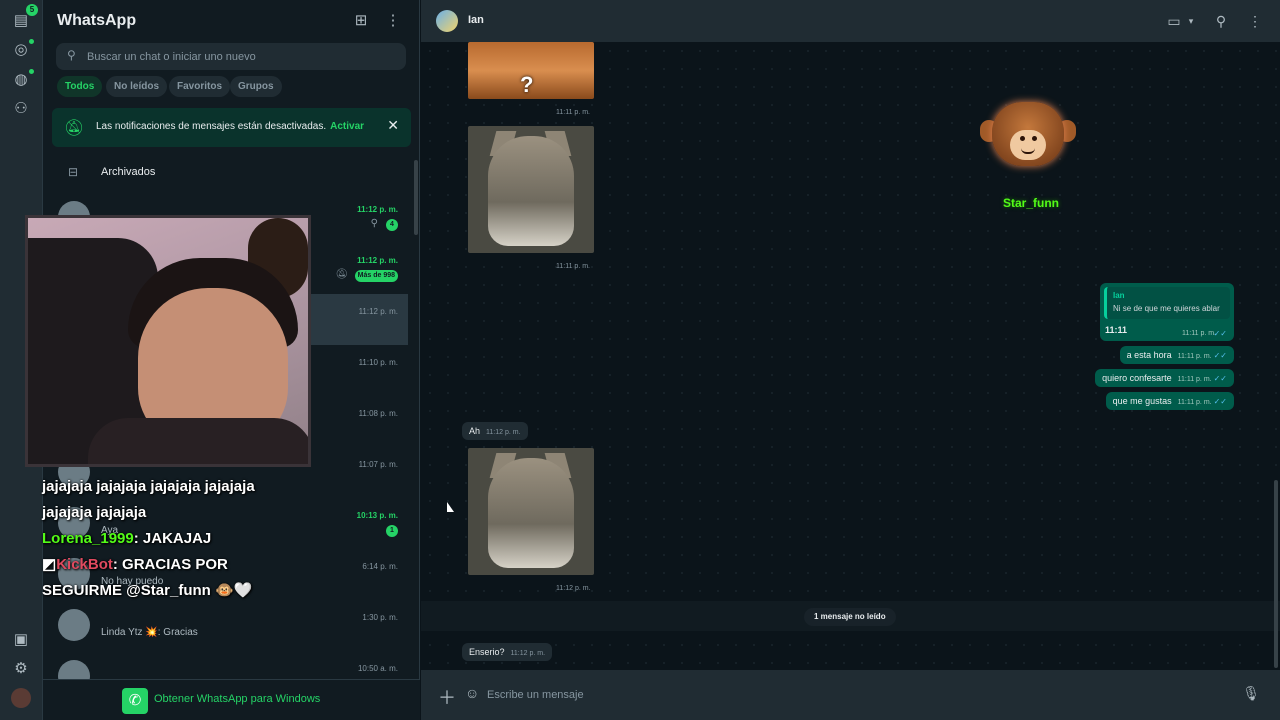 The image size is (1280, 720). I want to click on channels-icon: ◍, so click(21, 80).